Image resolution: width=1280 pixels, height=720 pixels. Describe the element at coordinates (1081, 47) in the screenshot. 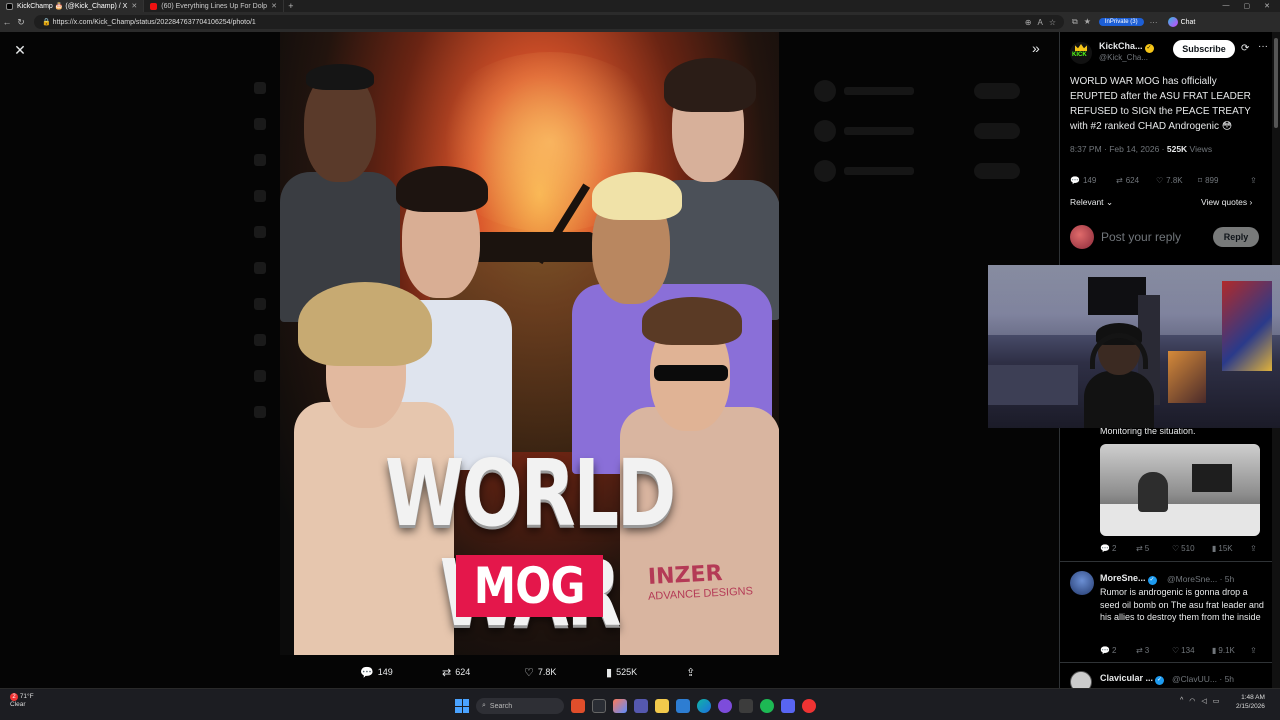

I see `crown-icon` at that location.